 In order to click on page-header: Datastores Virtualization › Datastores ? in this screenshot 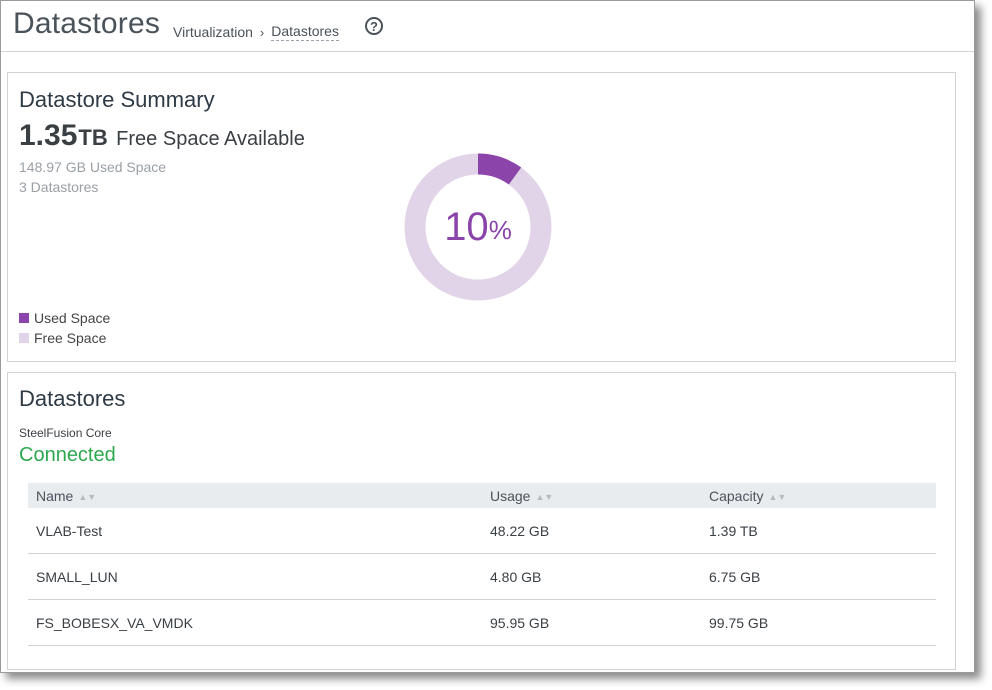, I will do `click(487, 26)`.